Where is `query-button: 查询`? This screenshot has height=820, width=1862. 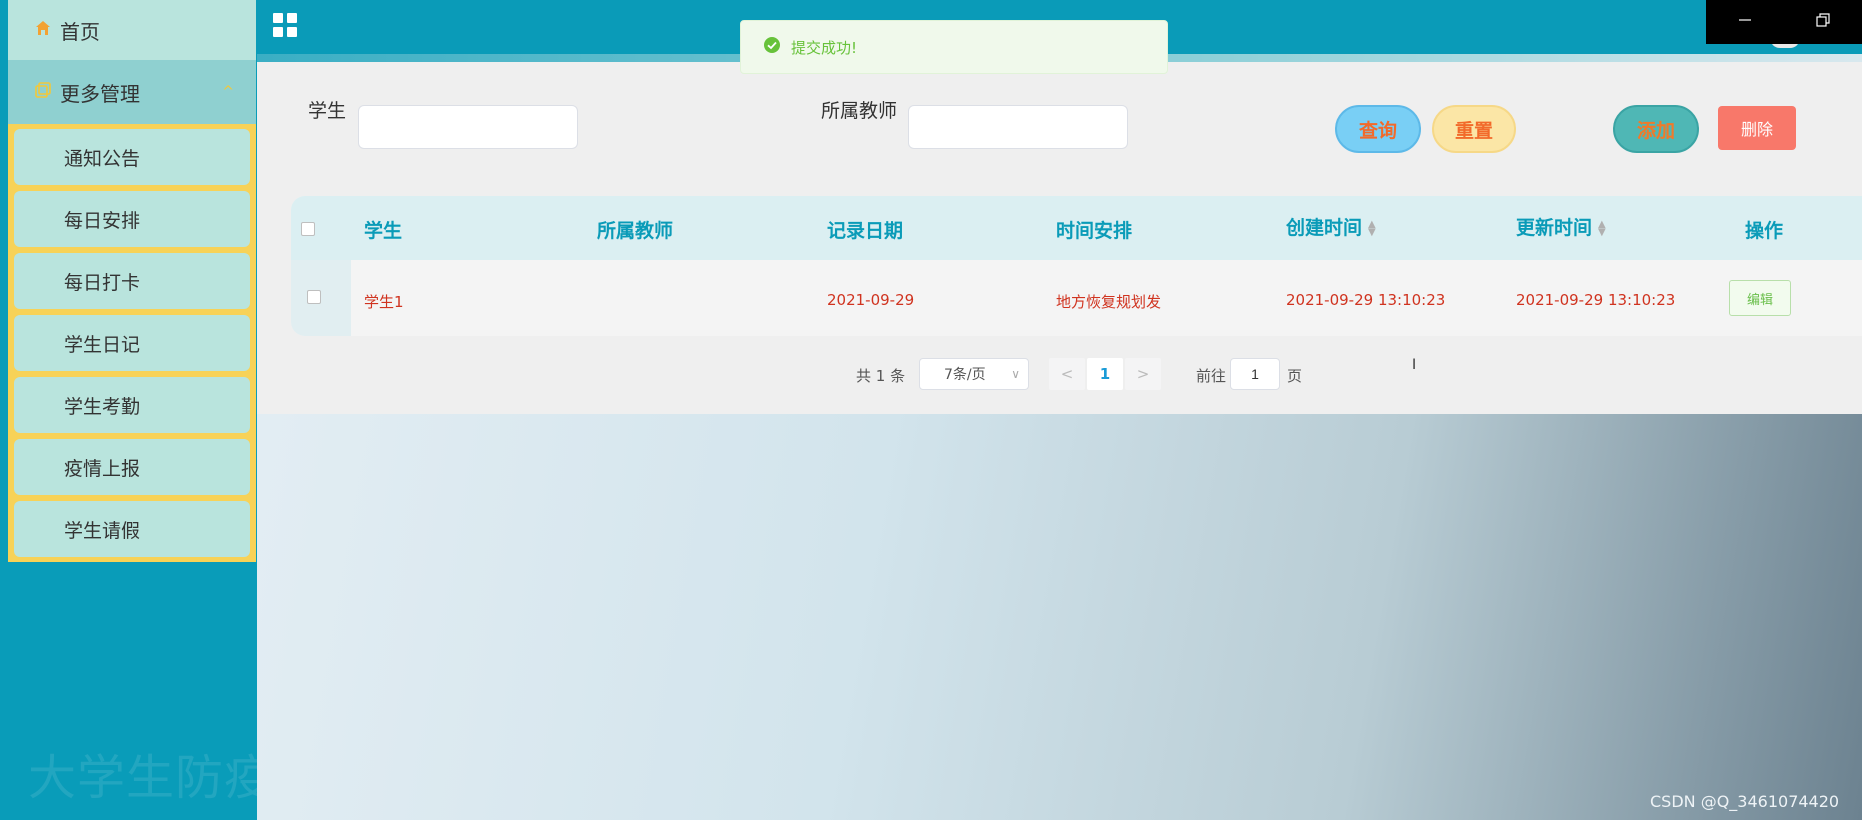 query-button: 查询 is located at coordinates (1378, 129).